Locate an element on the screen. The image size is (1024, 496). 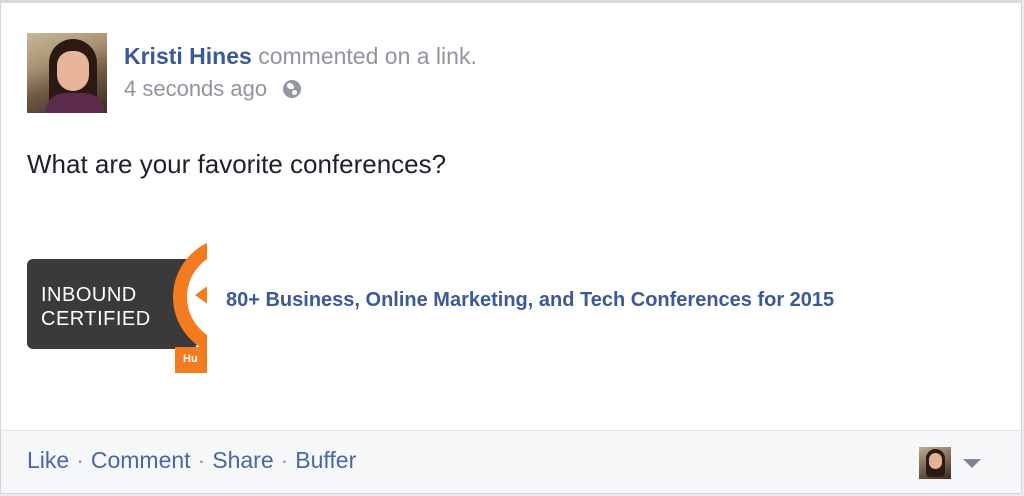
badge-tab: Hu is located at coordinates (191, 360).